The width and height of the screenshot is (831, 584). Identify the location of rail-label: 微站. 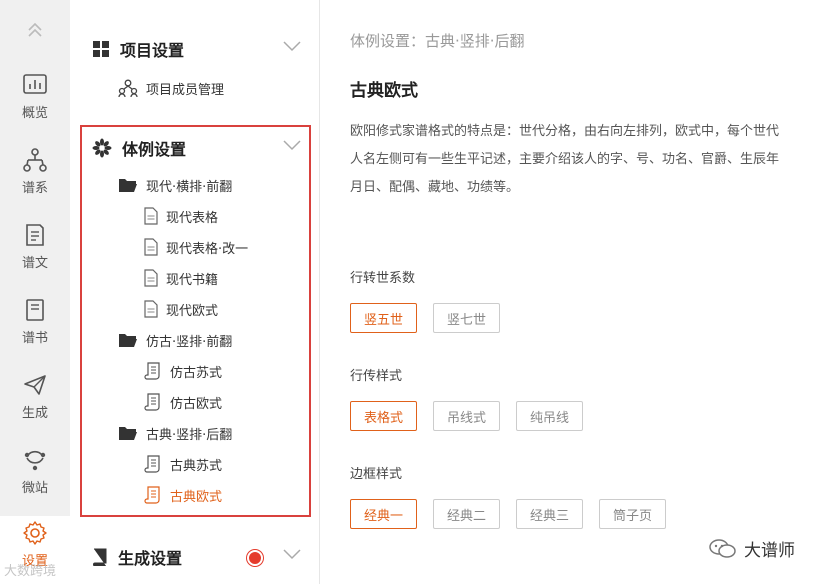
(34, 488).